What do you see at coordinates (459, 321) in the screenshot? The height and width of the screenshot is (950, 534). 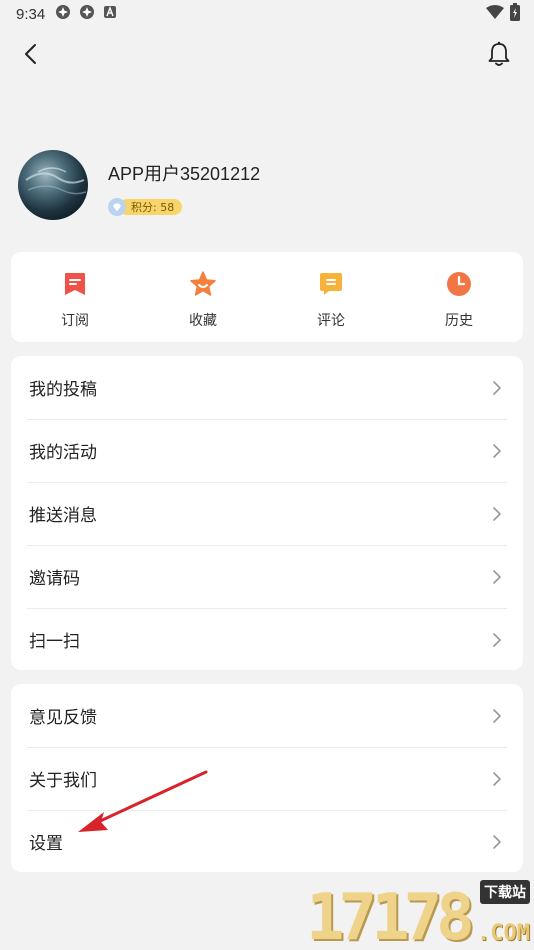 I see `quick-action-label: 历史` at bounding box center [459, 321].